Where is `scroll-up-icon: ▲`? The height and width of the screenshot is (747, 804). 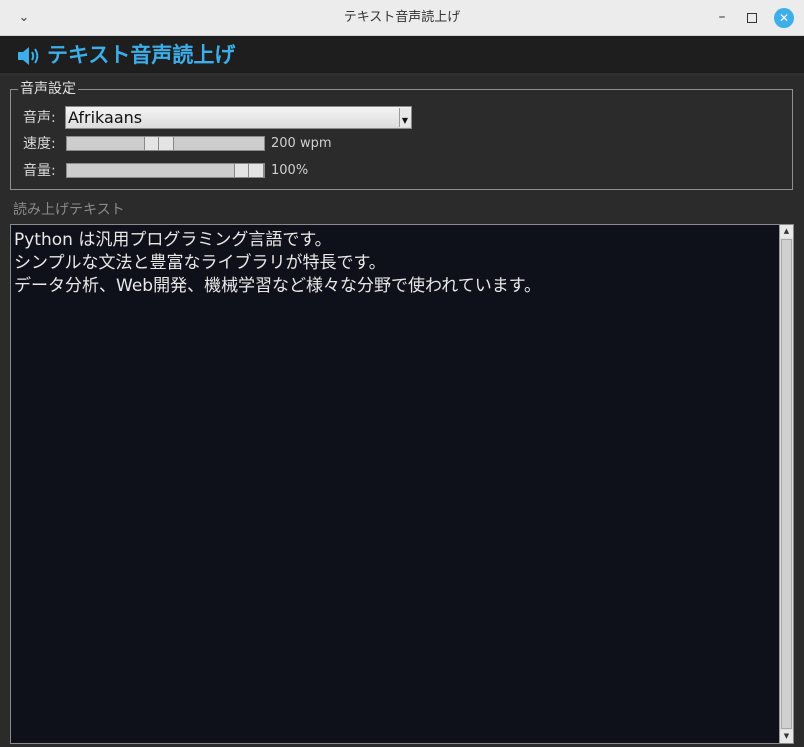
scroll-up-icon: ▲ is located at coordinates (786, 231).